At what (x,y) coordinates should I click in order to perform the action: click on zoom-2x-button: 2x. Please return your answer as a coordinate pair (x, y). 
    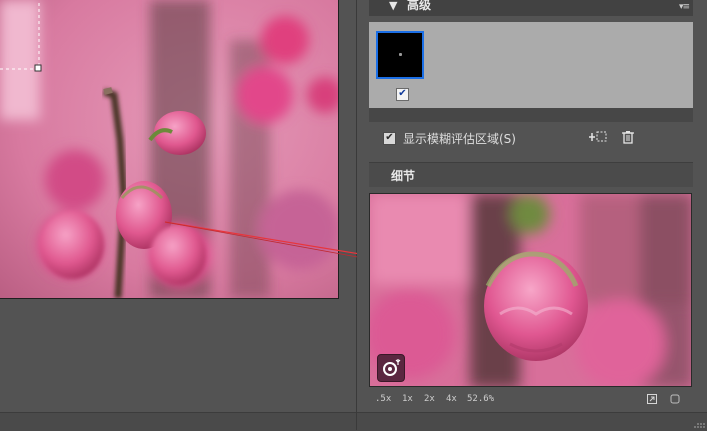
    Looking at the image, I should click on (429, 399).